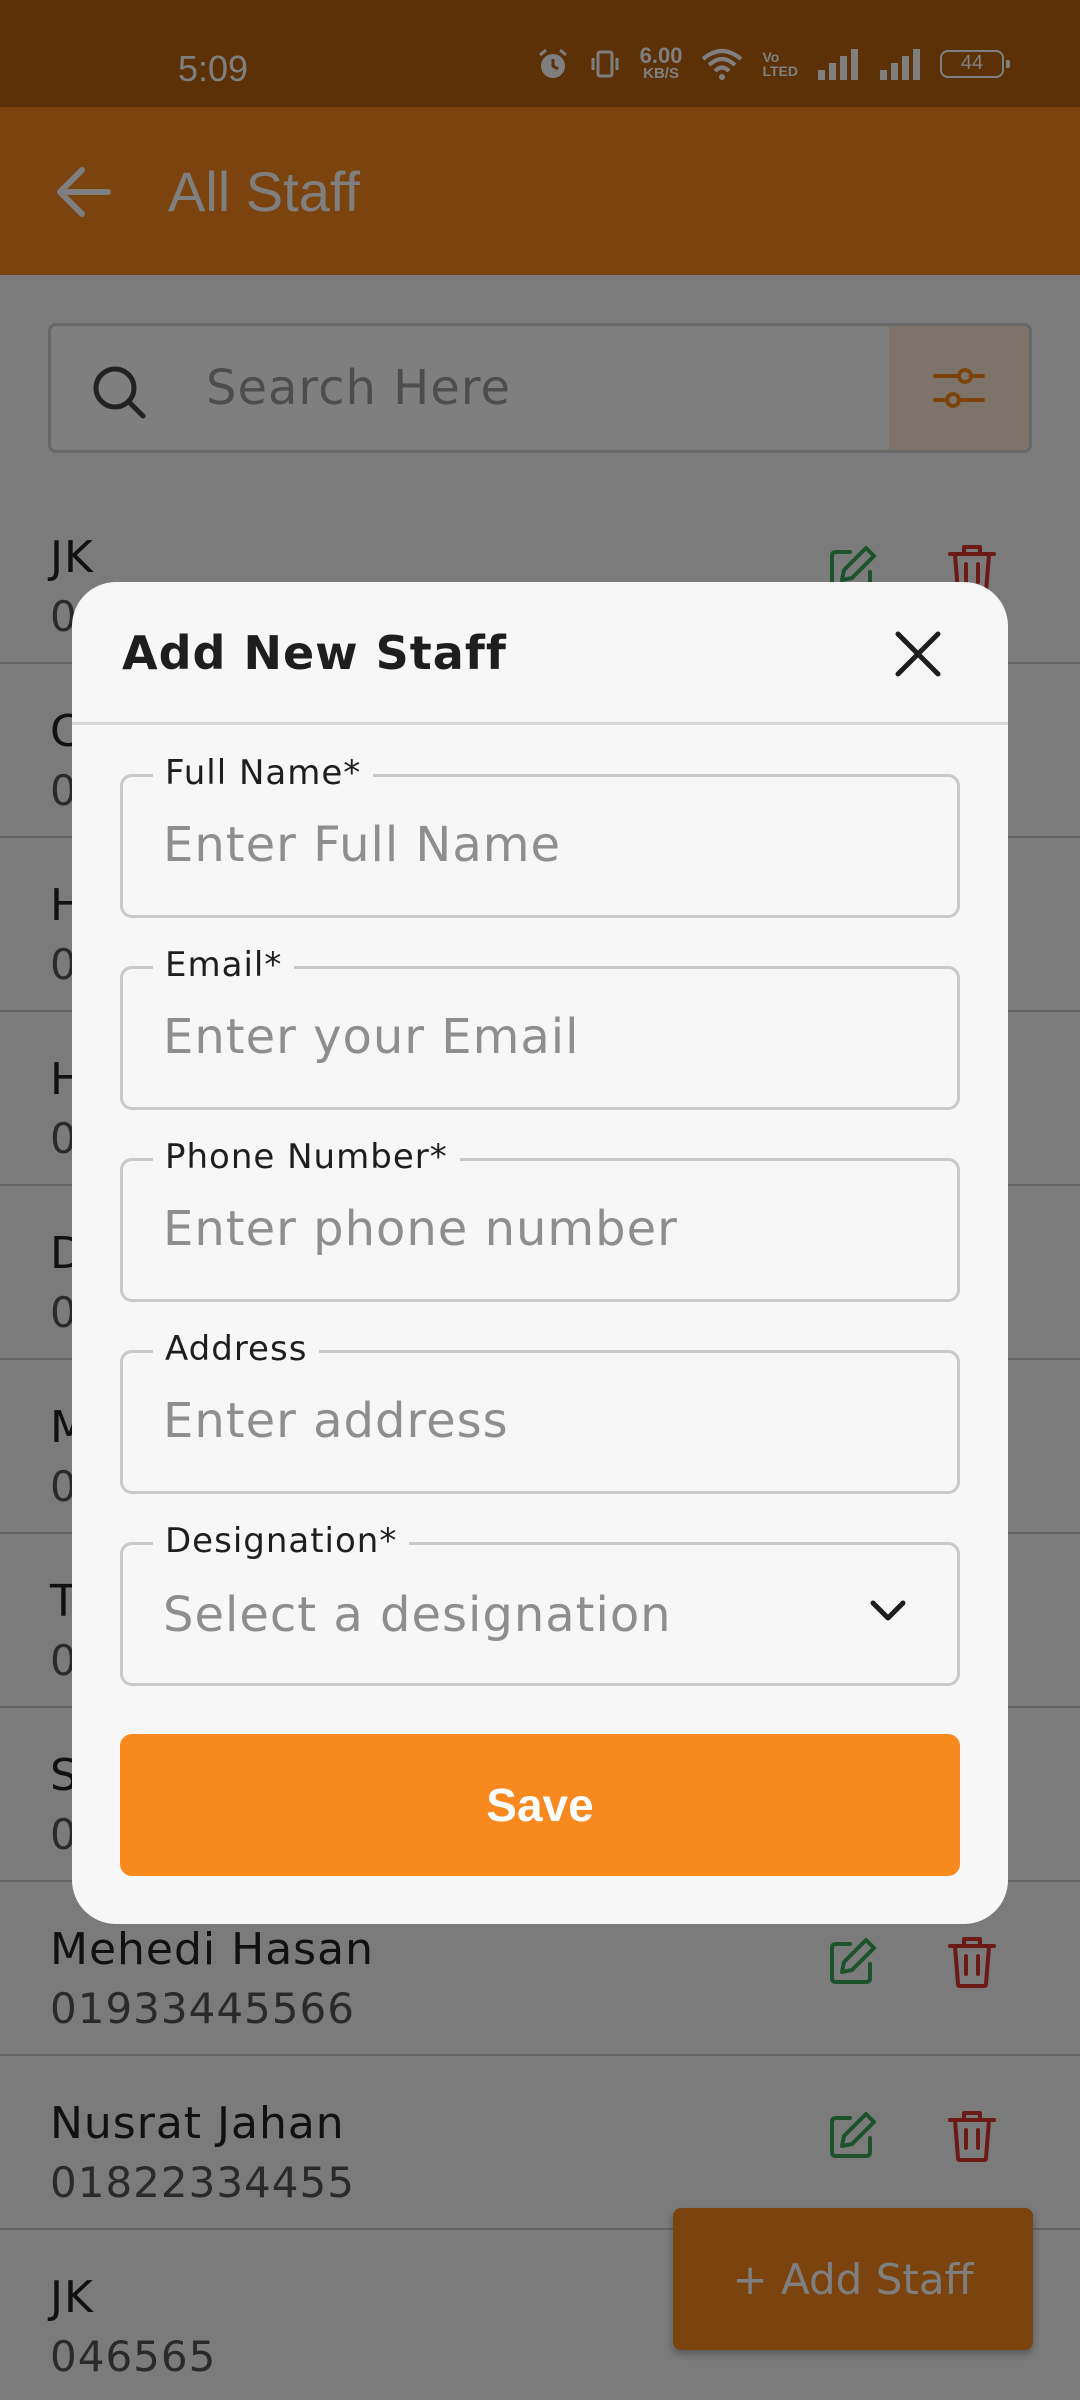  Describe the element at coordinates (263, 773) in the screenshot. I see `full-name-label: Full Name*` at that location.